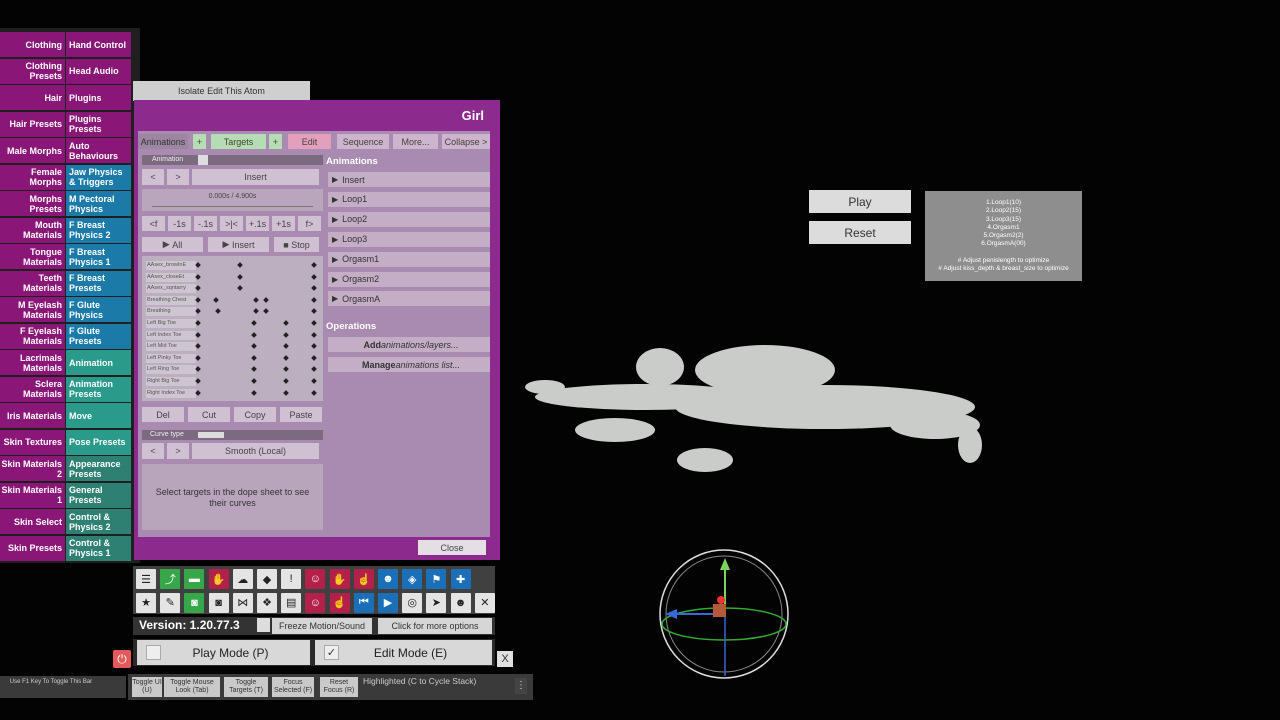 The width and height of the screenshot is (1280, 720). What do you see at coordinates (436, 602) in the screenshot?
I see `cursor-icon: ➤` at bounding box center [436, 602].